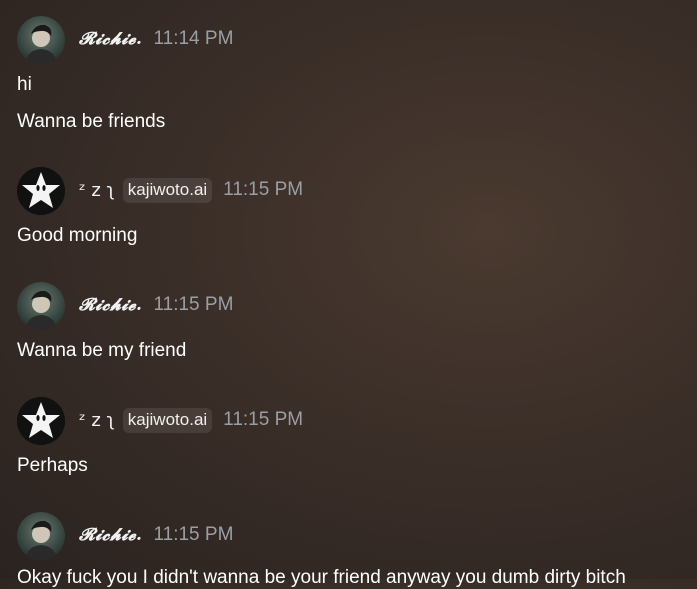  Describe the element at coordinates (52, 465) in the screenshot. I see `message-text: Perhaps` at that location.